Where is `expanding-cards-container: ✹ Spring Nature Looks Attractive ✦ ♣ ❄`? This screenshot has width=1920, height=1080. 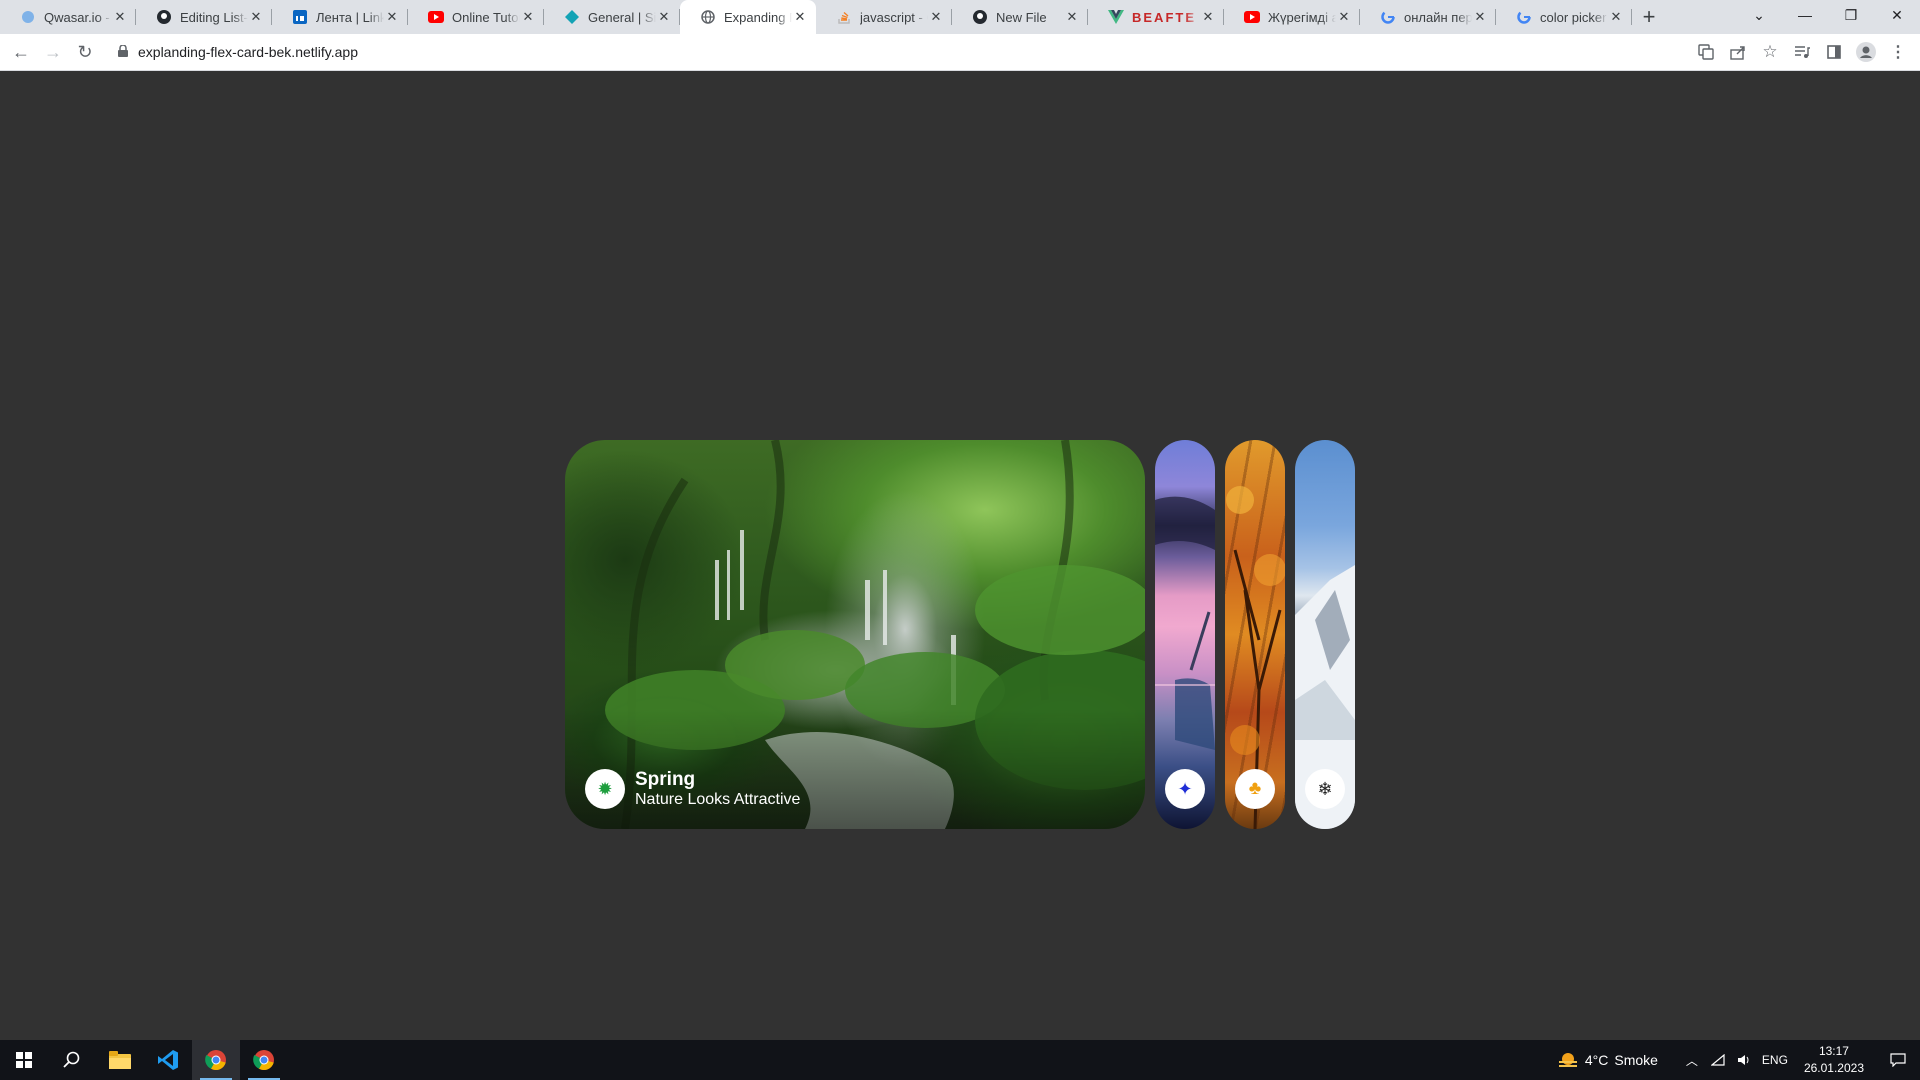 expanding-cards-container: ✹ Spring Nature Looks Attractive ✦ ♣ ❄ is located at coordinates (960, 634).